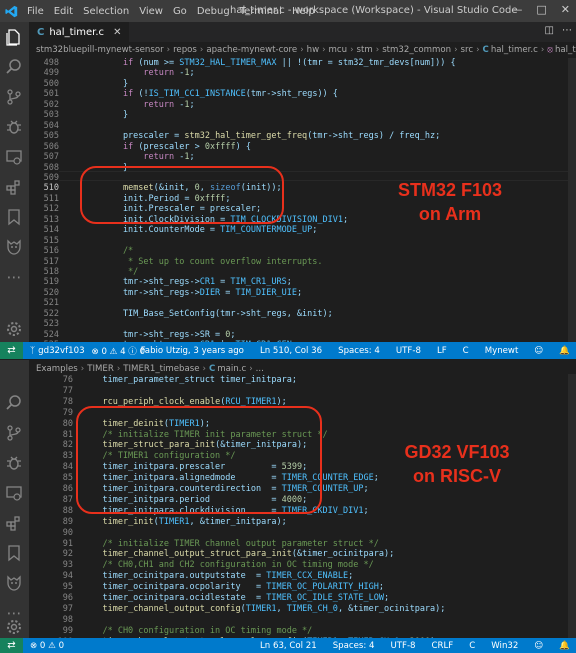 The image size is (576, 653). I want to click on menu-file: File, so click(35, 11).